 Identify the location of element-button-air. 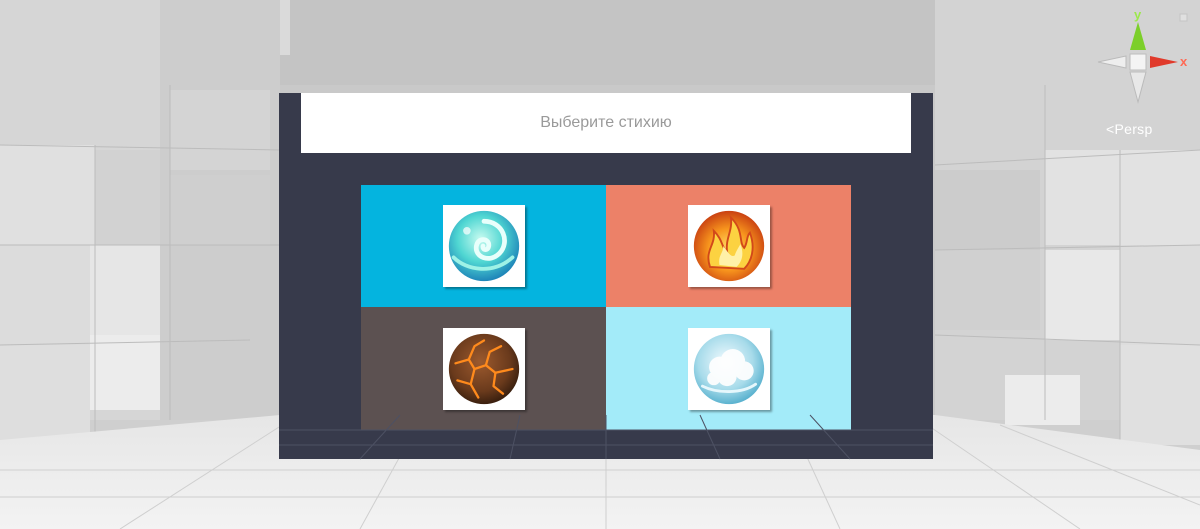
(728, 368).